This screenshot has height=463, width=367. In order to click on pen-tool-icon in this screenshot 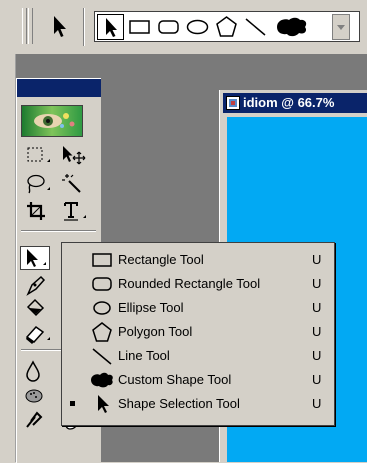, I will do `click(38, 285)`.